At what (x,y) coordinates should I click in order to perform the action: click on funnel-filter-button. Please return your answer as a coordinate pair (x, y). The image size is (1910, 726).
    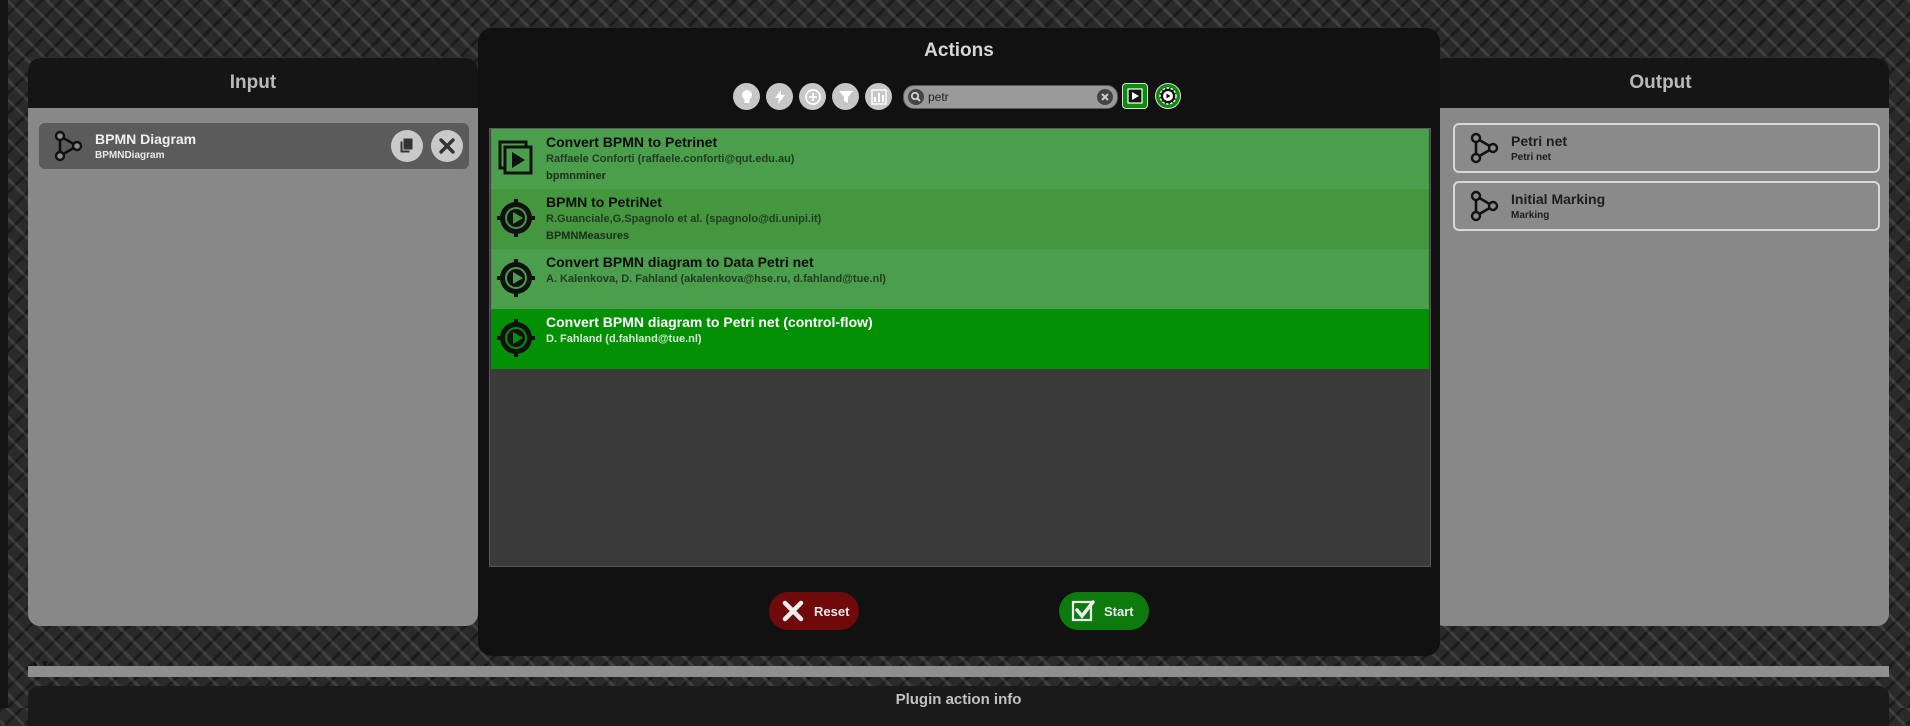
    Looking at the image, I should click on (845, 96).